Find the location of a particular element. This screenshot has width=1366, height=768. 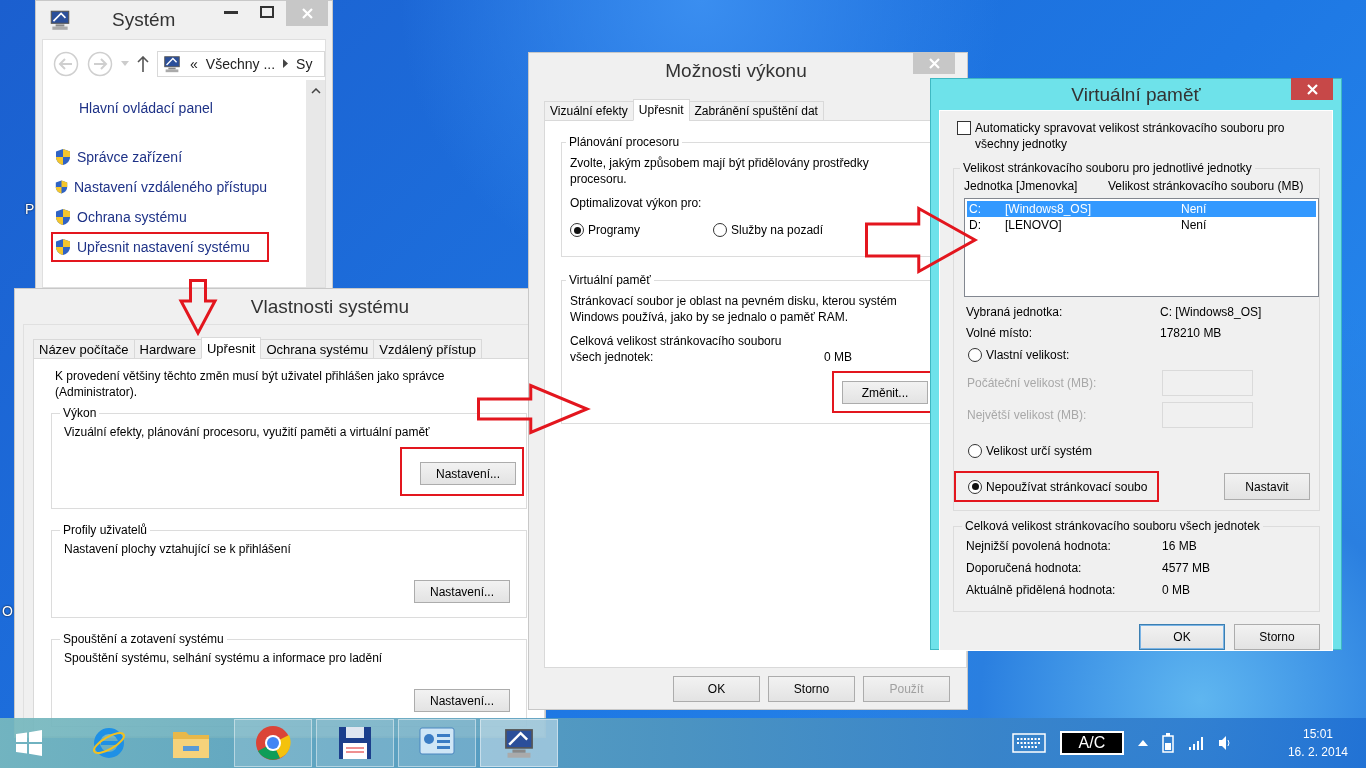

group-title: Spouštění a zotavení systému is located at coordinates (143, 639).